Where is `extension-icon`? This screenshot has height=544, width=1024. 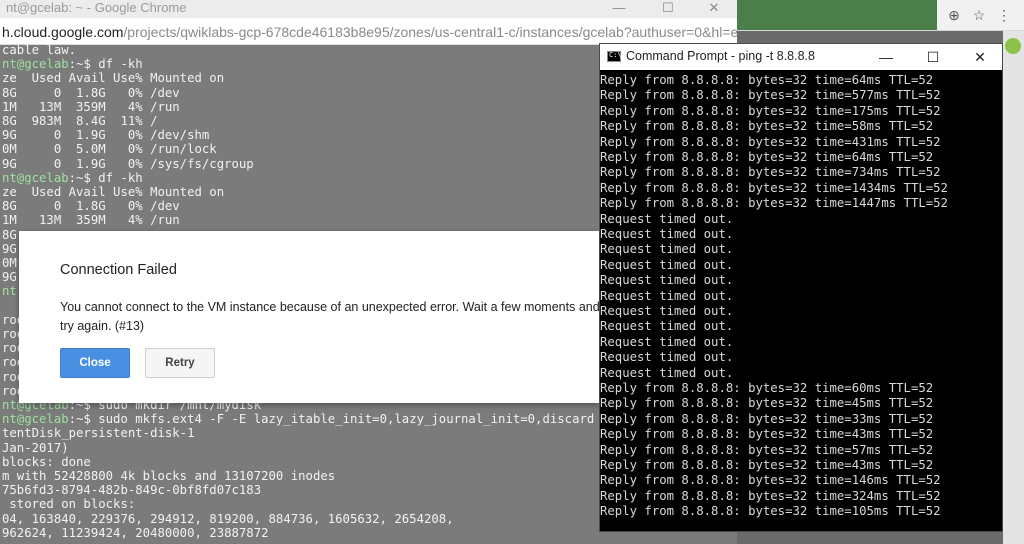 extension-icon is located at coordinates (1013, 46).